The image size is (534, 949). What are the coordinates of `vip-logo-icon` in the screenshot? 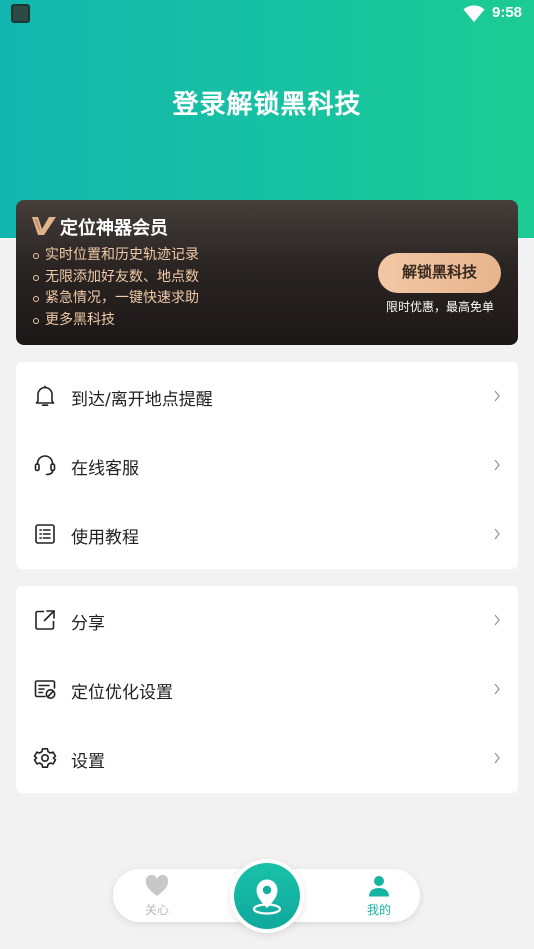 It's located at (44, 226).